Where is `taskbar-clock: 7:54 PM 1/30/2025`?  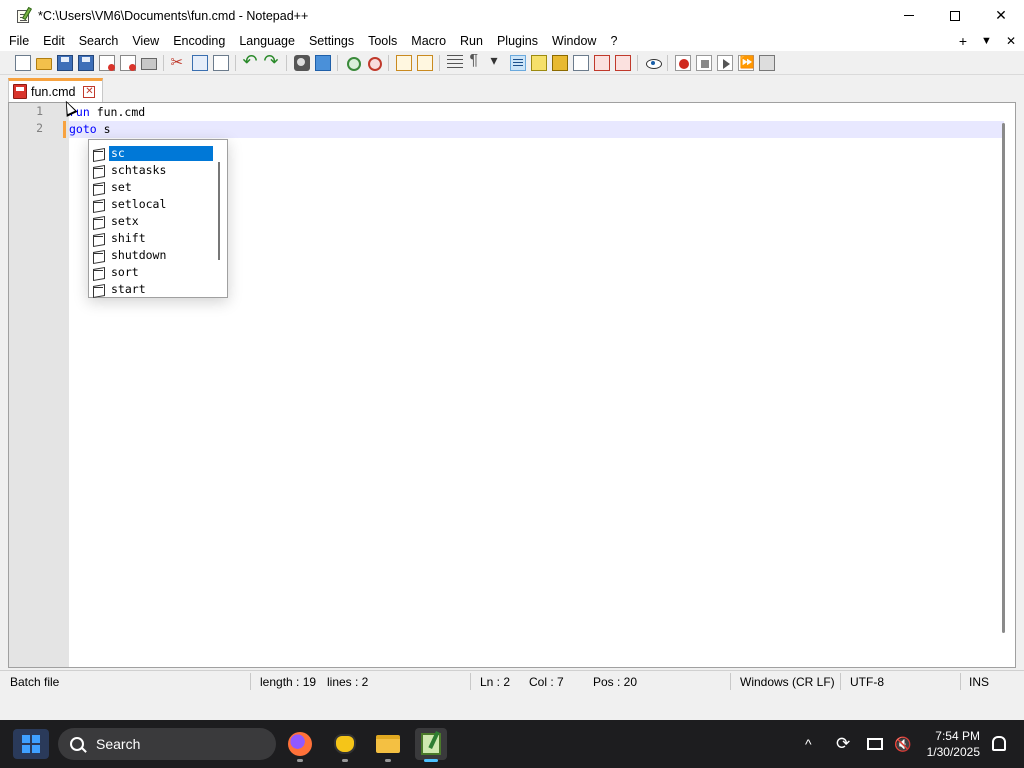 taskbar-clock: 7:54 PM 1/30/2025 is located at coordinates (953, 744).